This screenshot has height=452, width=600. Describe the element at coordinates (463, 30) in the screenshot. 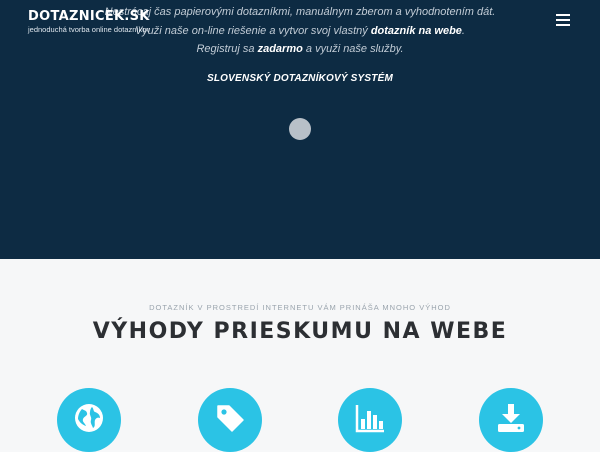

I see `hero-line-2-end: .` at that location.